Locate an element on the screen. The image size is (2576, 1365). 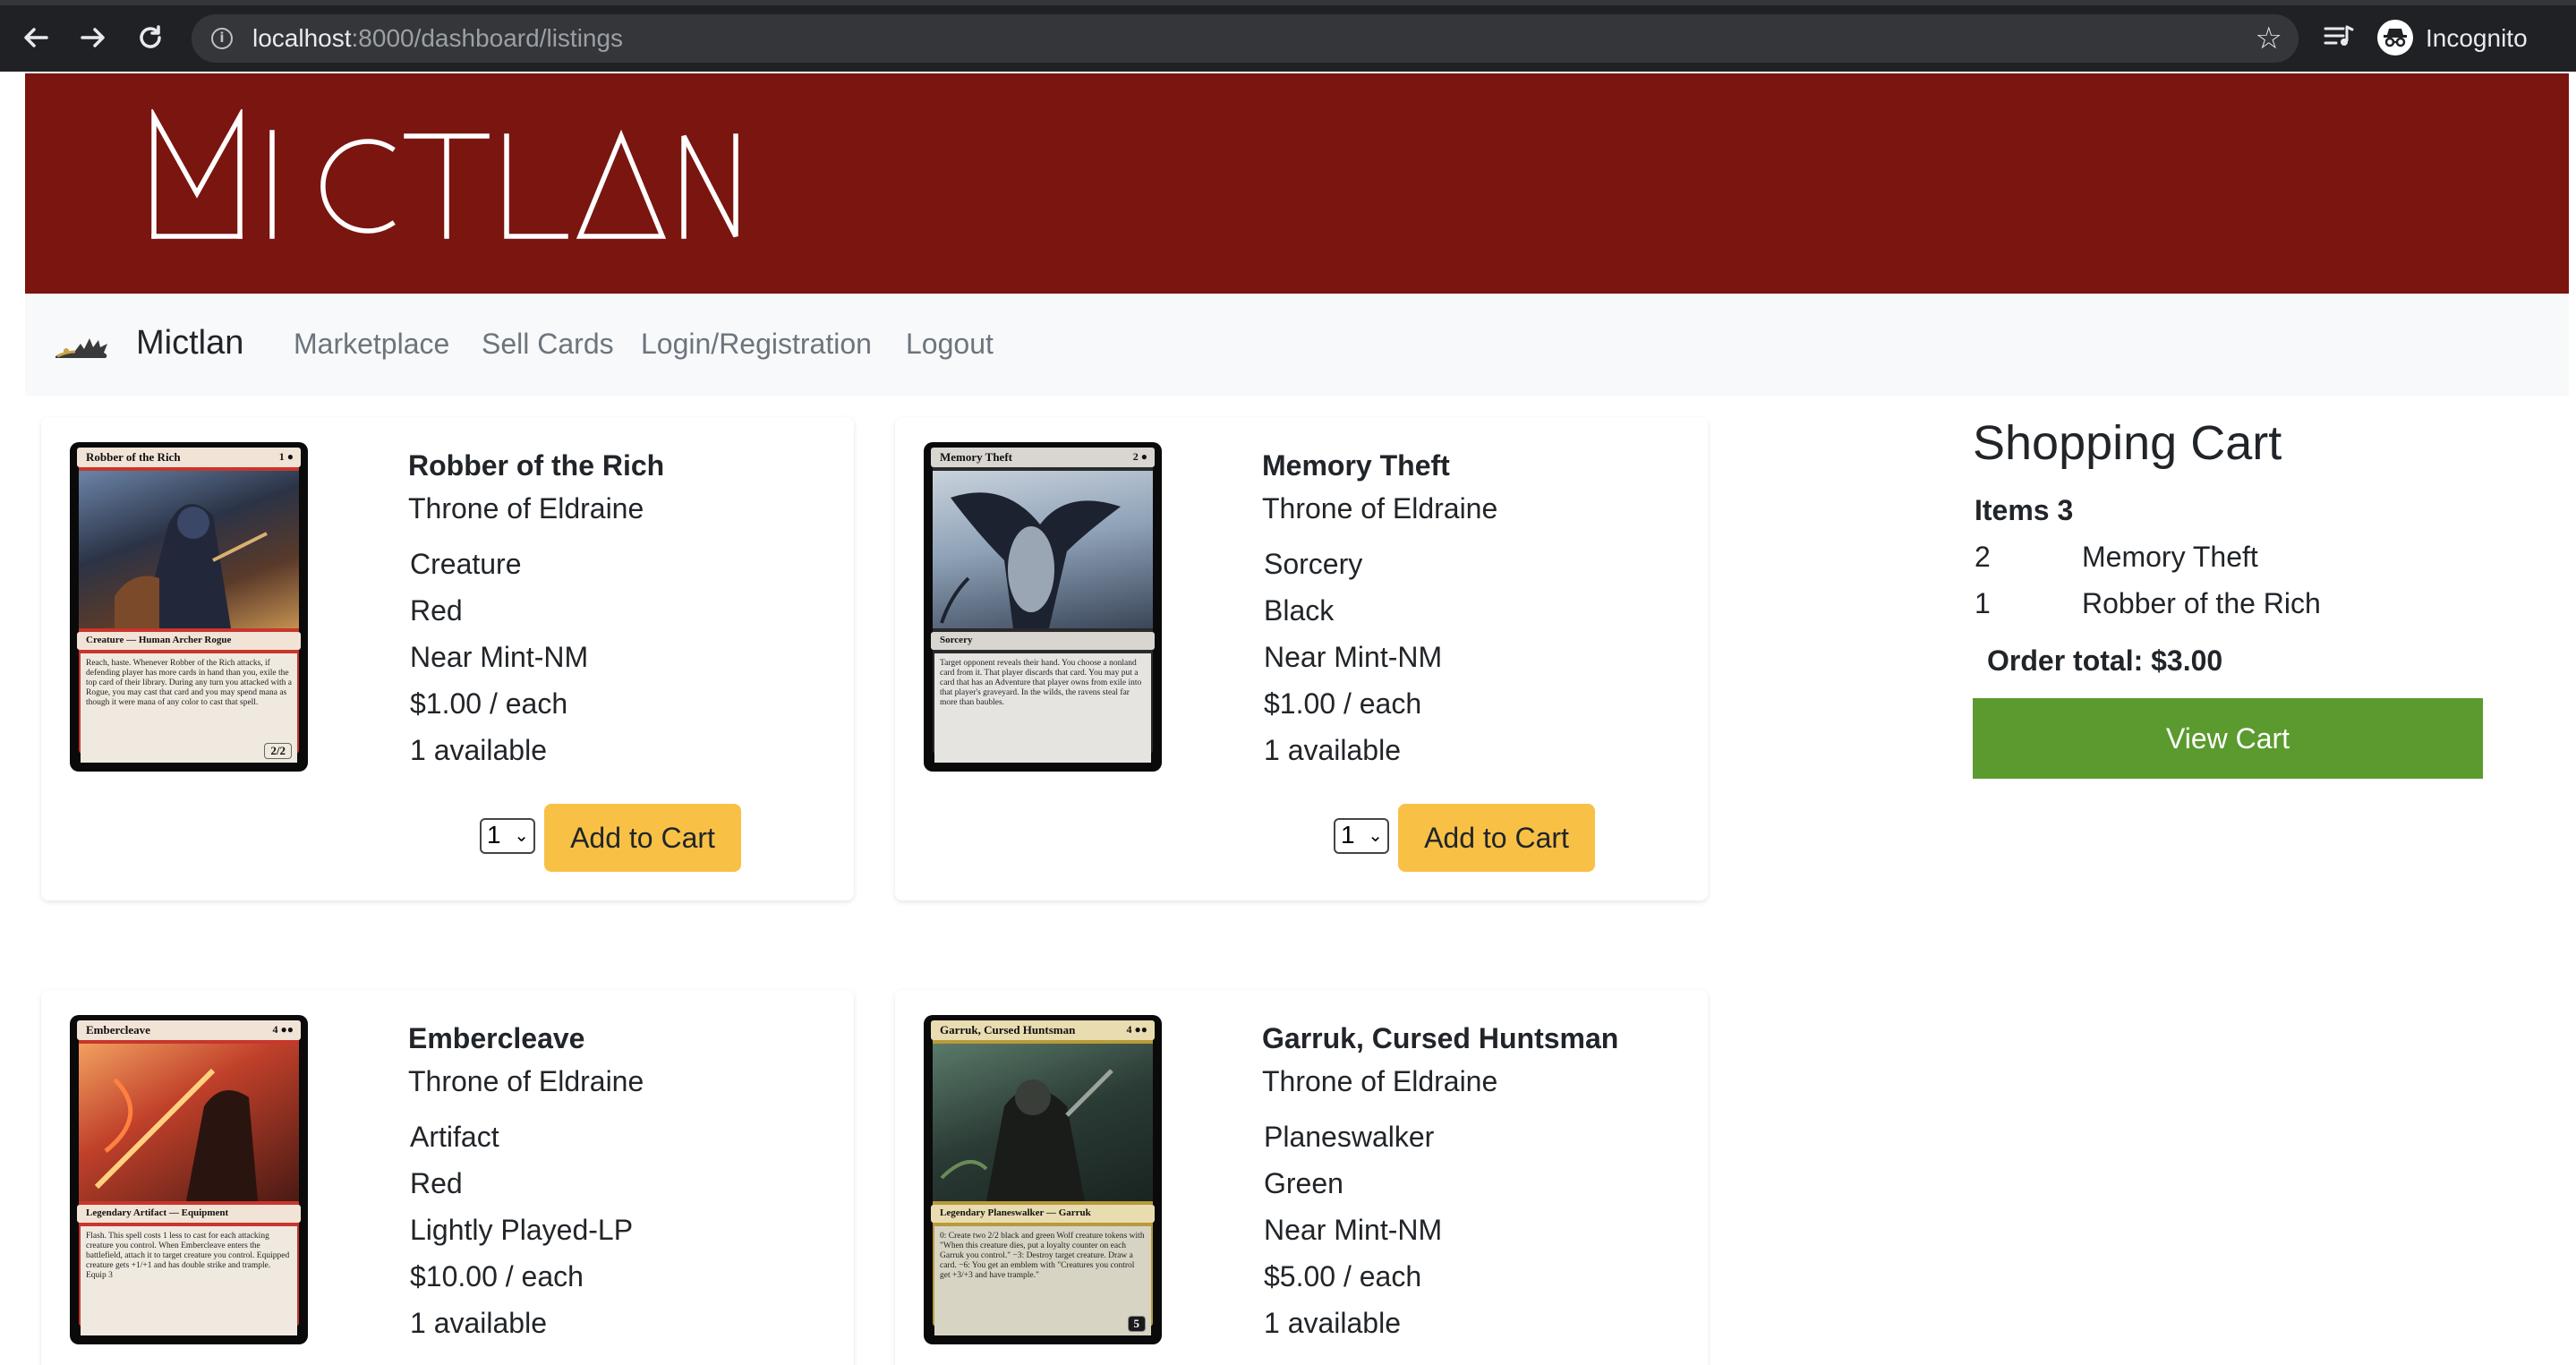
reload-icon is located at coordinates (150, 37).